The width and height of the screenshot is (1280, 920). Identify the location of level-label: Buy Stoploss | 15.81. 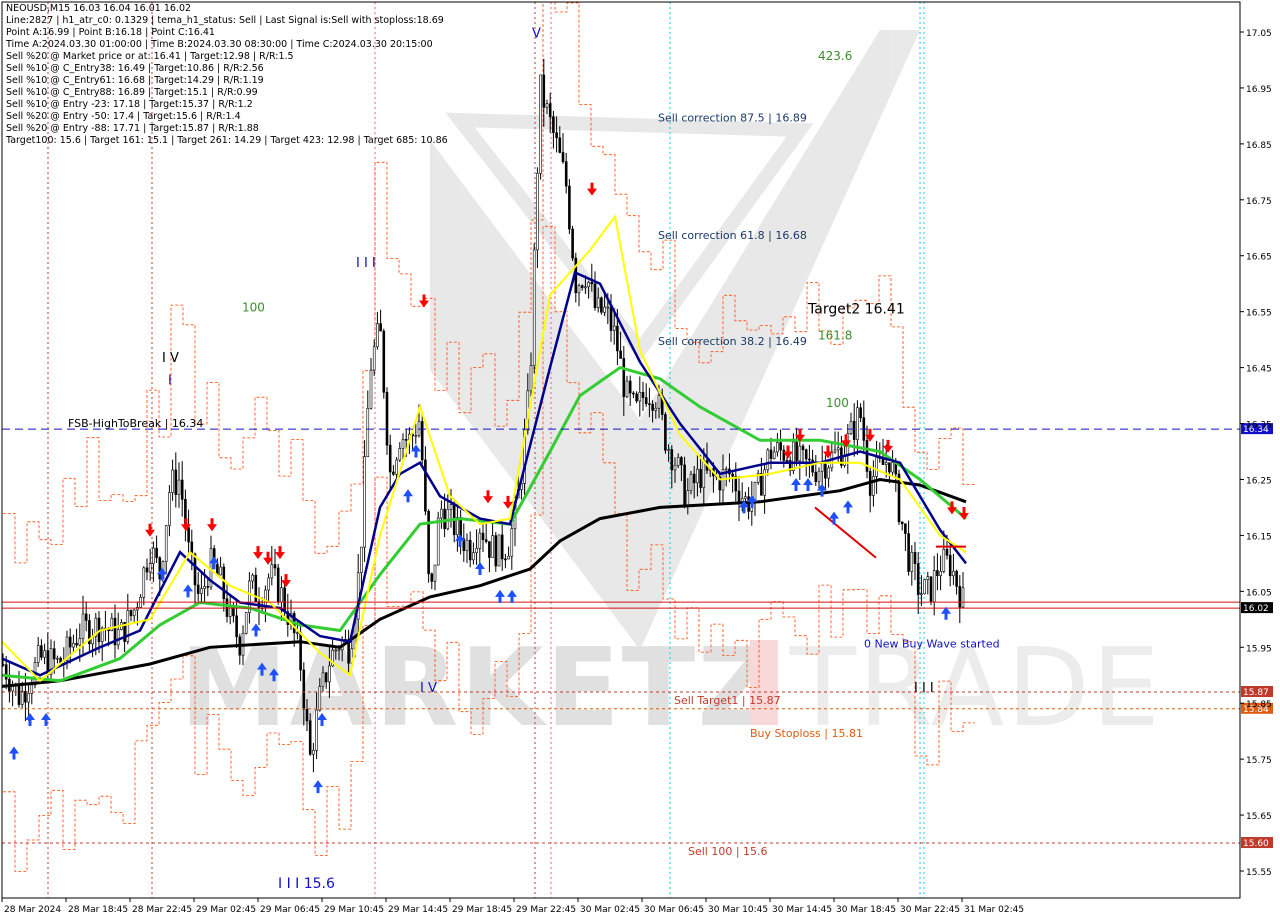
(806, 733).